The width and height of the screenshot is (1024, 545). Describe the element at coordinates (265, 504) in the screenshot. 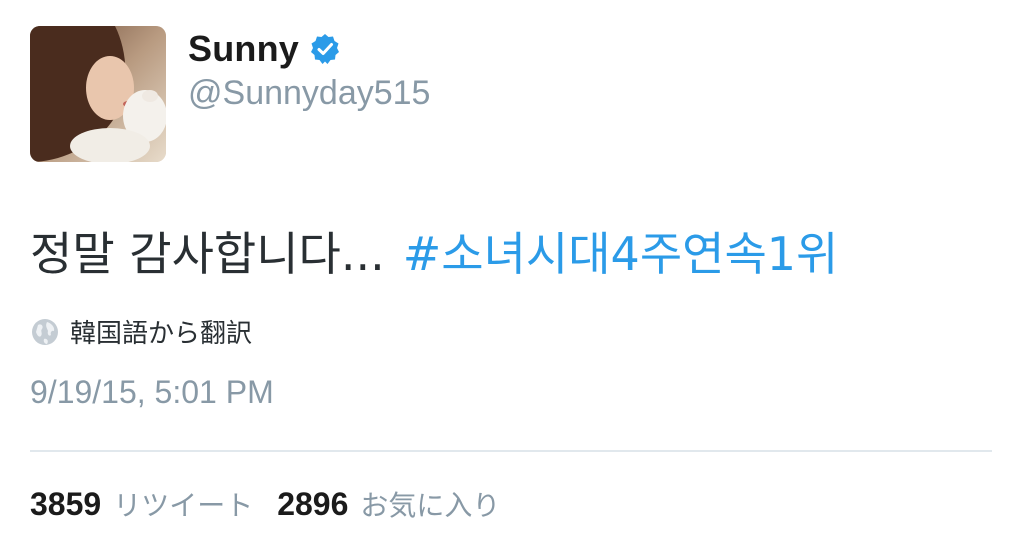

I see `stats-row: 3859 リツイート 2896 お気に入り` at that location.